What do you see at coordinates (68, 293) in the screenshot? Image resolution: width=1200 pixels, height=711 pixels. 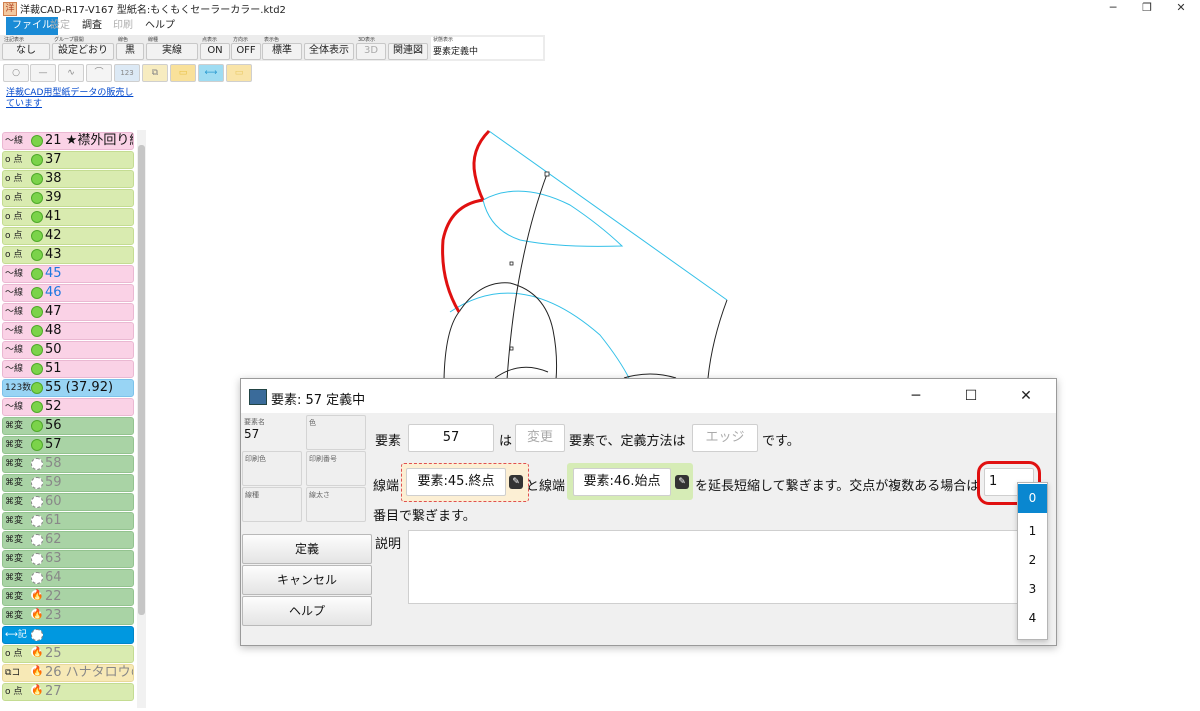 I see `list-item: 〜線 46` at bounding box center [68, 293].